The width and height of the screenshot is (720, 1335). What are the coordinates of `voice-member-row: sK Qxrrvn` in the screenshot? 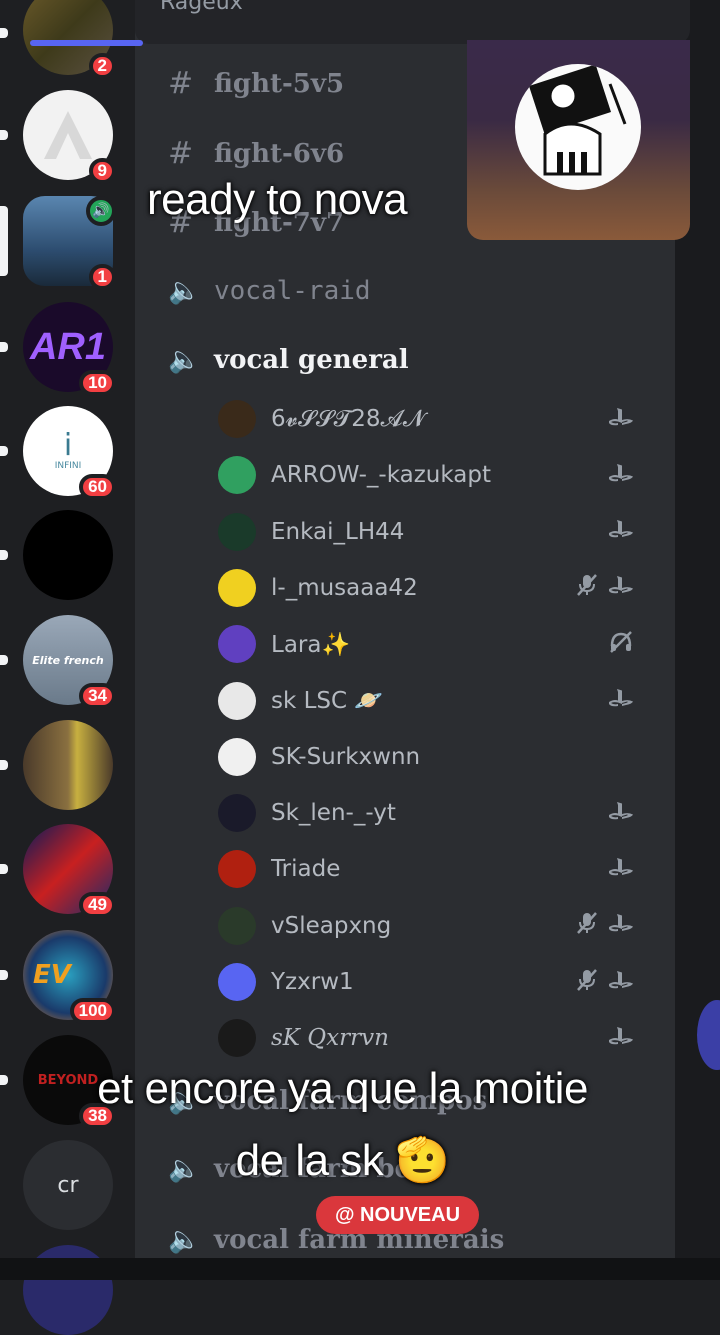 It's located at (428, 1038).